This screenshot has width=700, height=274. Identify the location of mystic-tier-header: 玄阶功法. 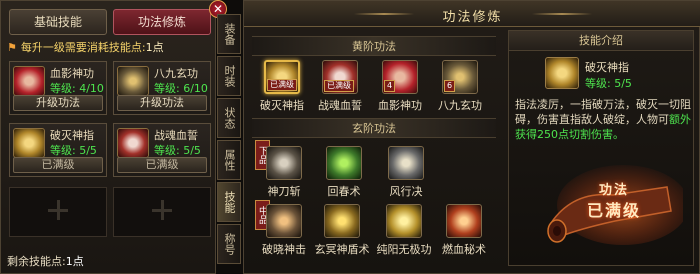
(374, 128).